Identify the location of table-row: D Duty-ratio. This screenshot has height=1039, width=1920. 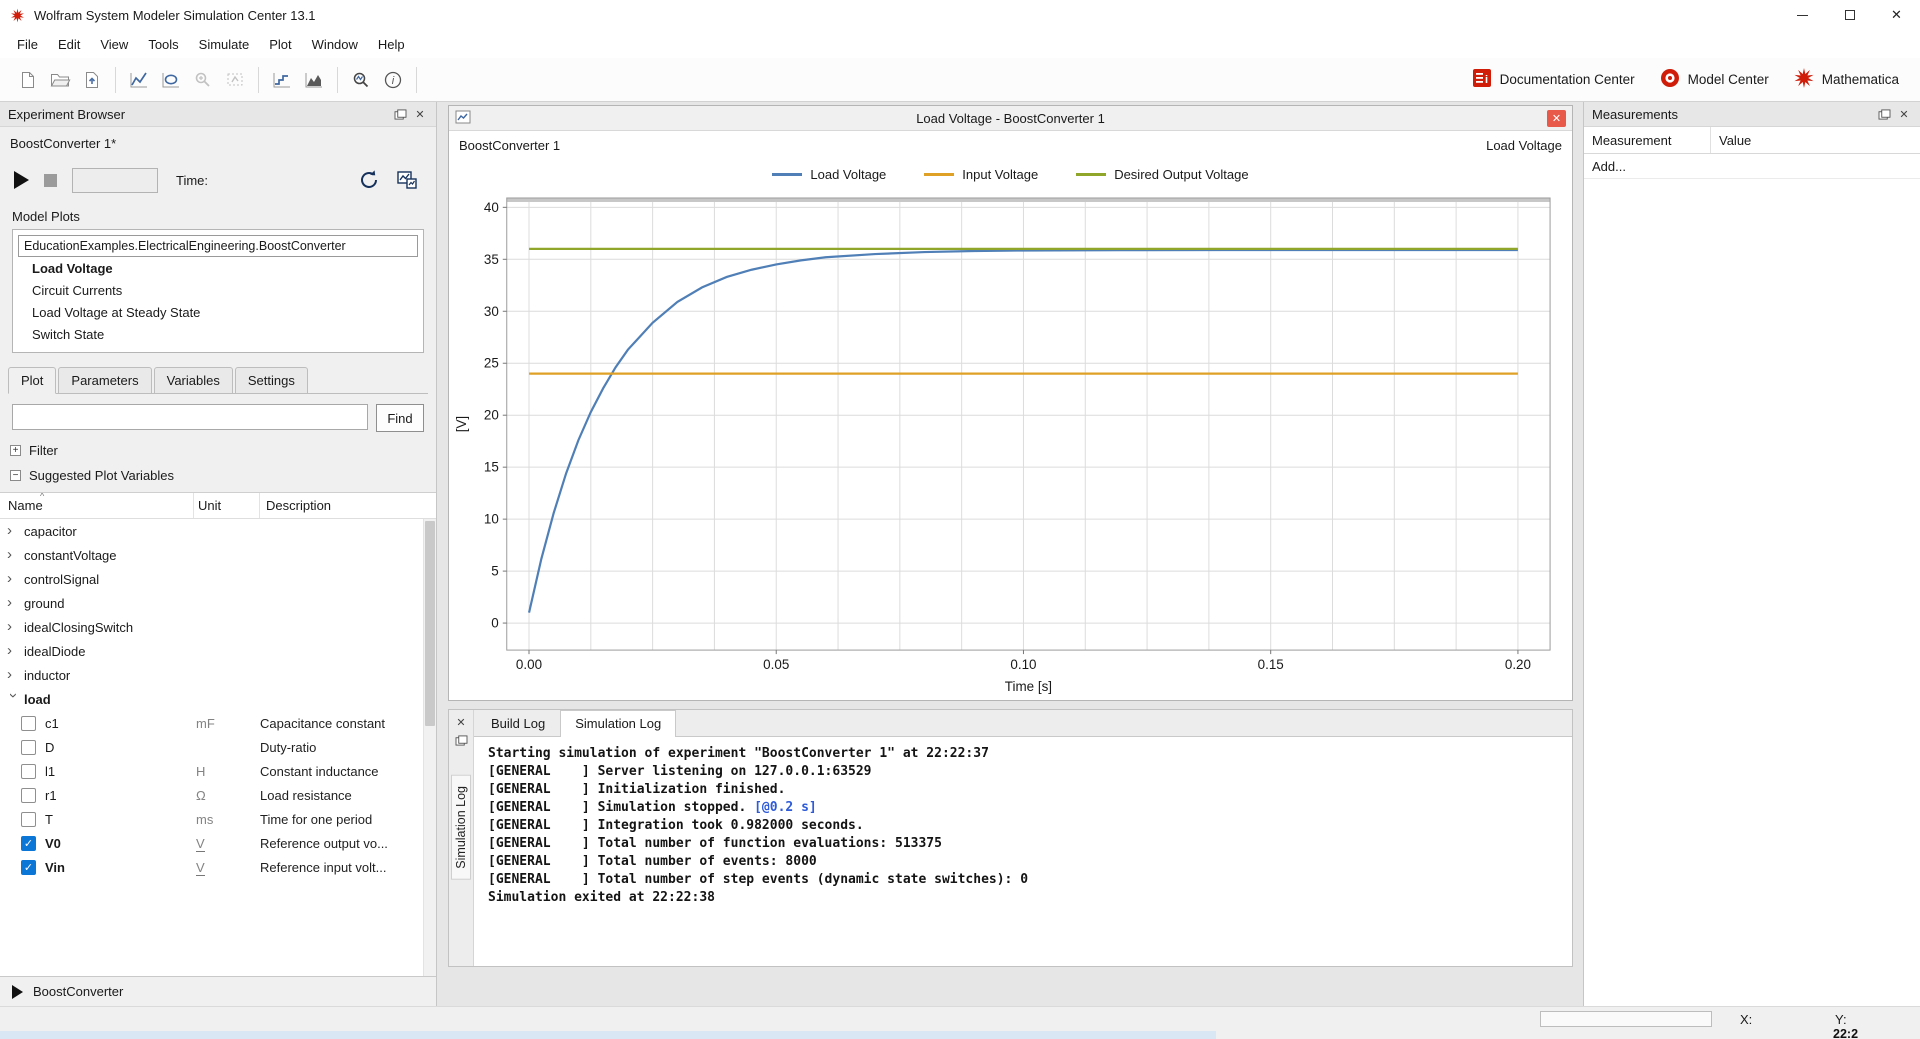
(211, 747).